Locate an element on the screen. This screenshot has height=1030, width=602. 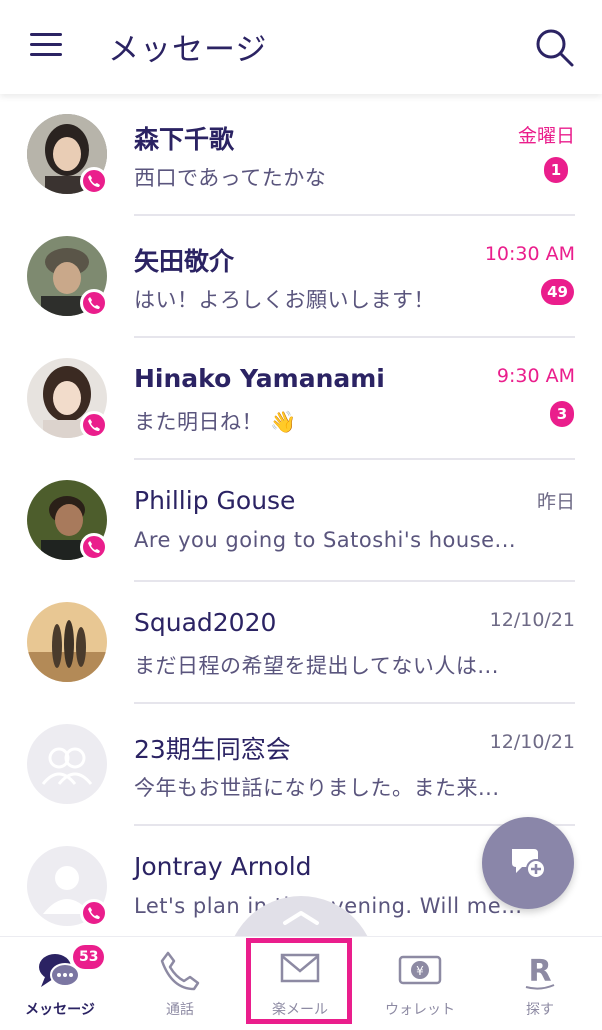
conversation-row: 矢田敬介 はい！よろしくお願いします！ 10:30 AM 49 is located at coordinates (301, 277).